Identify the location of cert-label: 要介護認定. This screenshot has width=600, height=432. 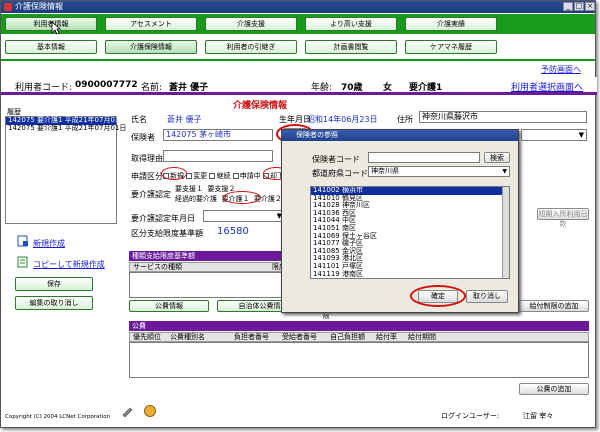
(151, 194).